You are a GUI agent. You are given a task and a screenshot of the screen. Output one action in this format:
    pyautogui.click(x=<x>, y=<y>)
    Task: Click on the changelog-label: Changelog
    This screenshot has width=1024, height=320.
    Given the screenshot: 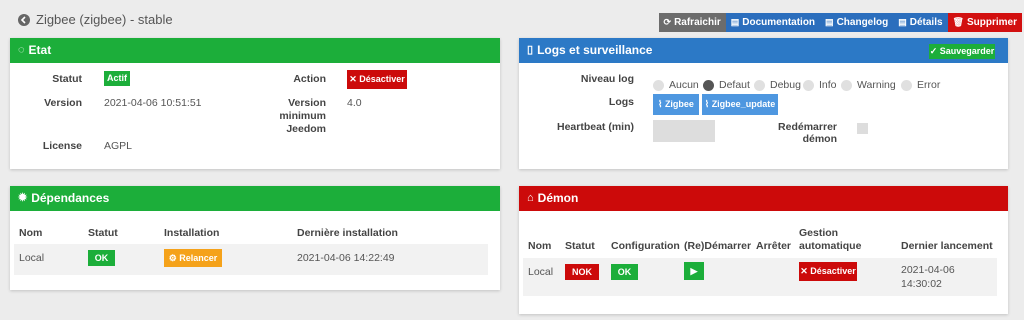 What is the action you would take?
    pyautogui.click(x=862, y=22)
    